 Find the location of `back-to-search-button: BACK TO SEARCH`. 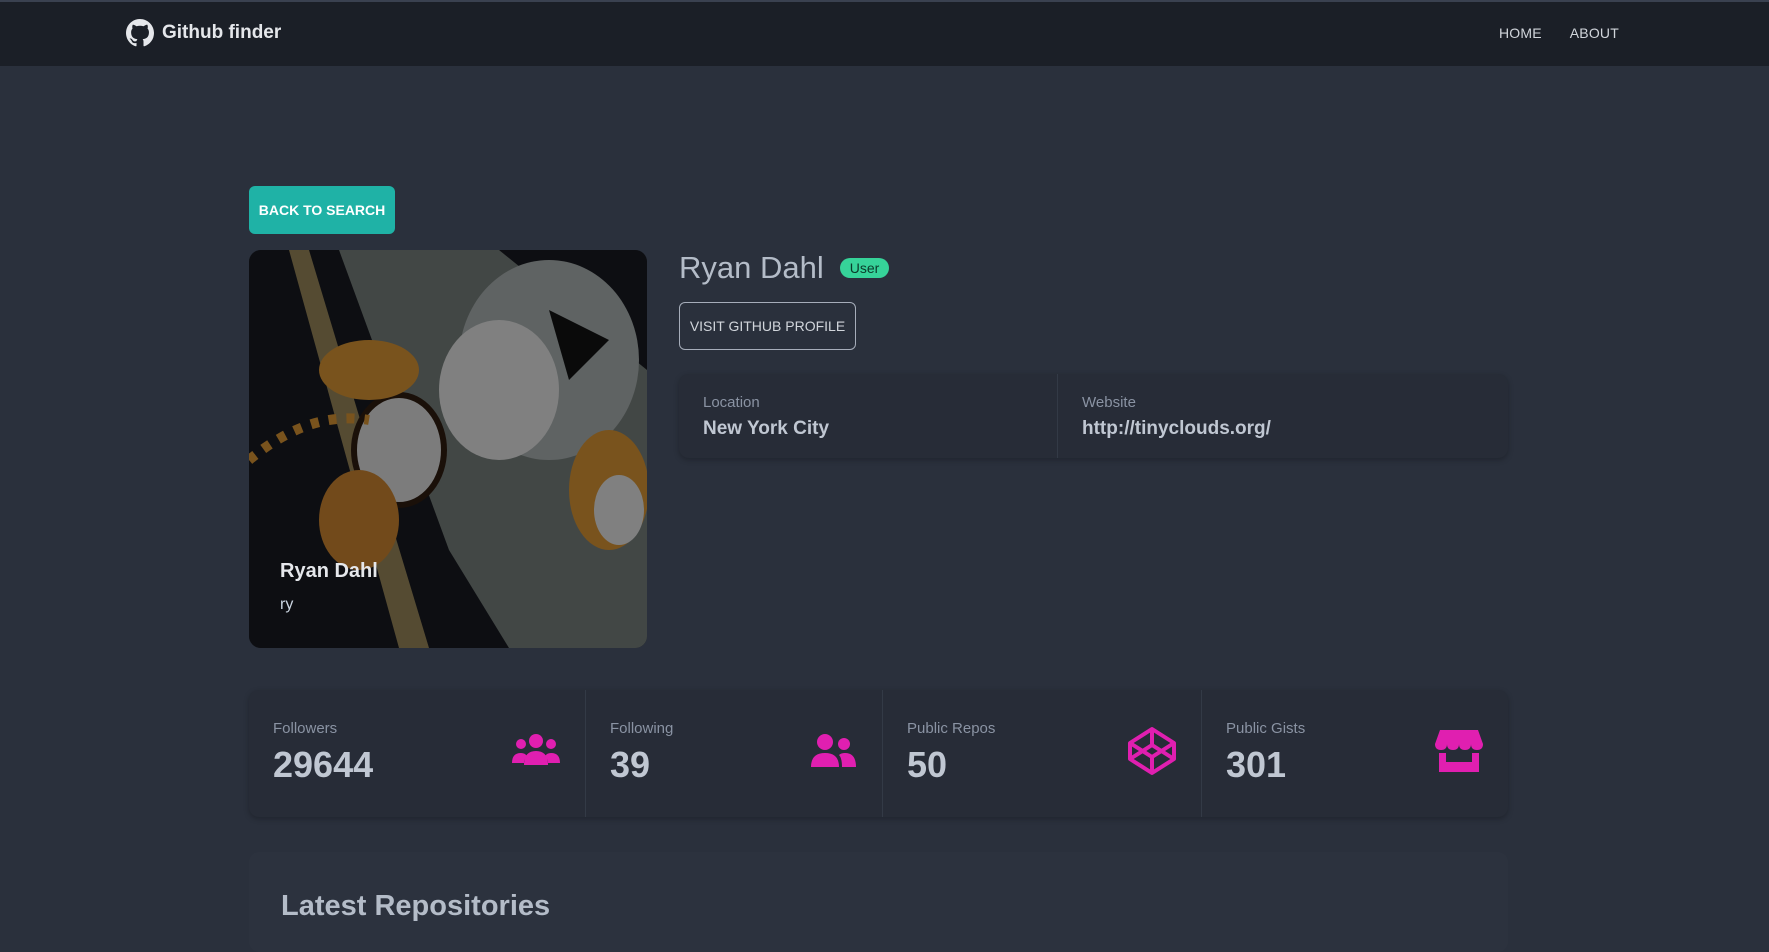

back-to-search-button: BACK TO SEARCH is located at coordinates (322, 210).